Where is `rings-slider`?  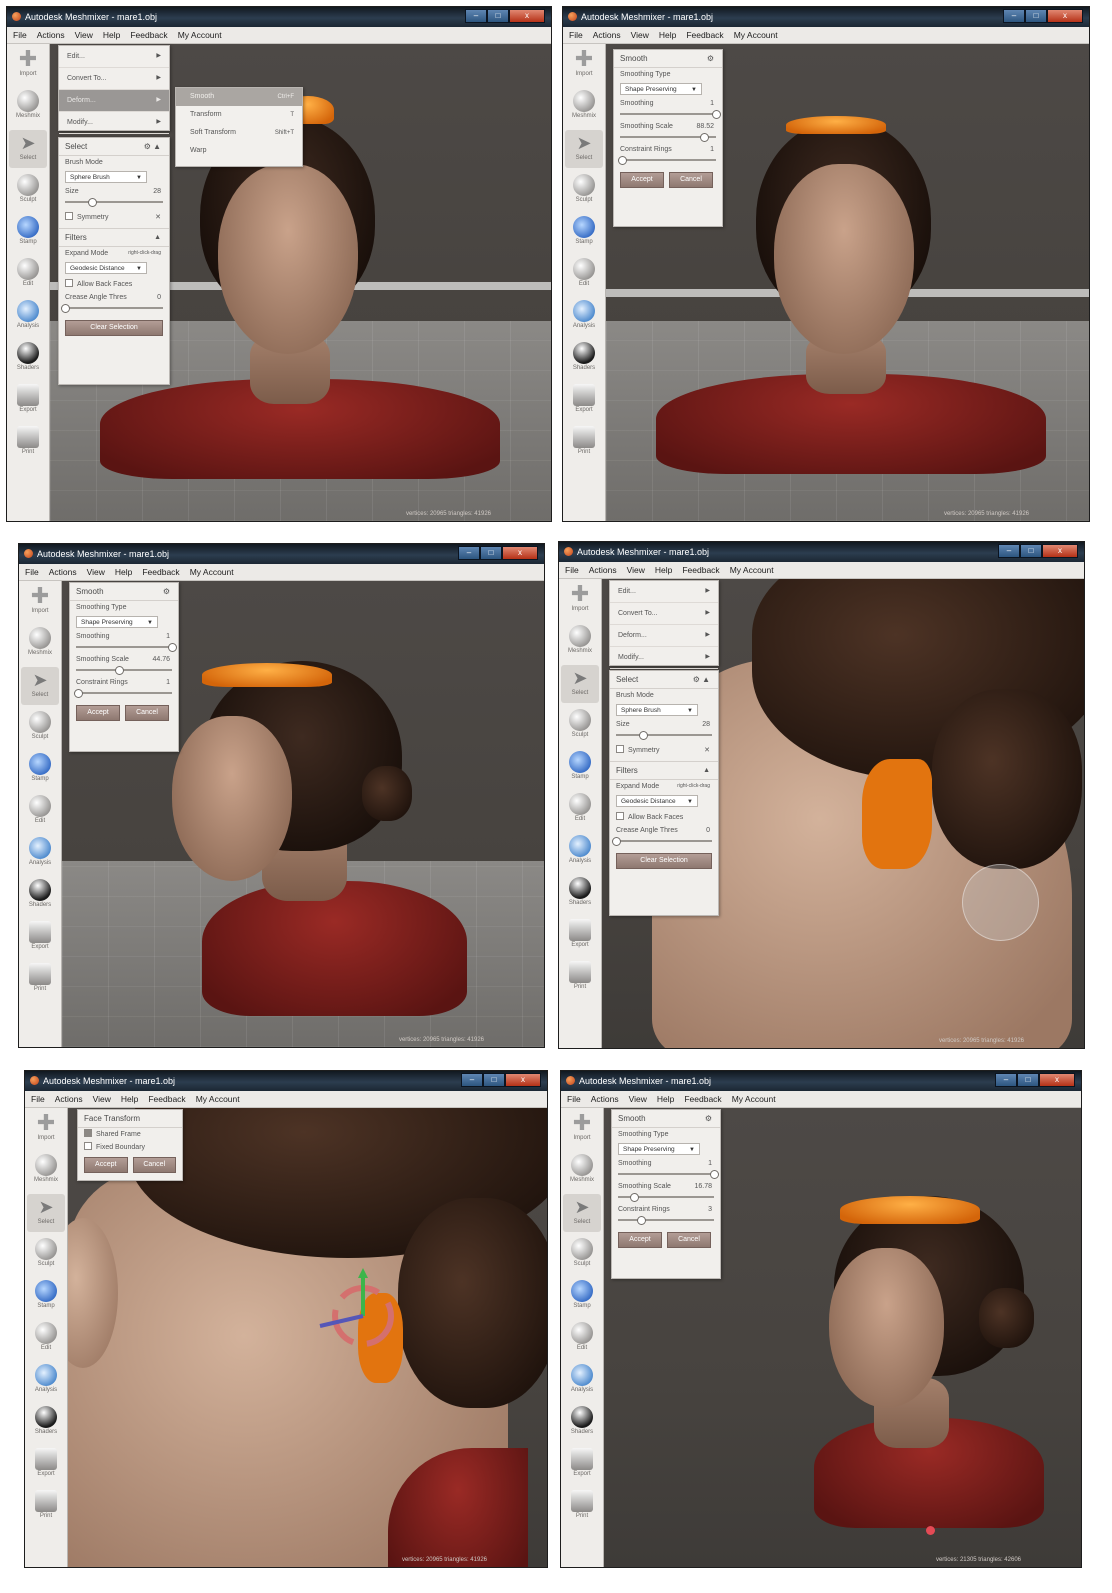 rings-slider is located at coordinates (666, 1220).